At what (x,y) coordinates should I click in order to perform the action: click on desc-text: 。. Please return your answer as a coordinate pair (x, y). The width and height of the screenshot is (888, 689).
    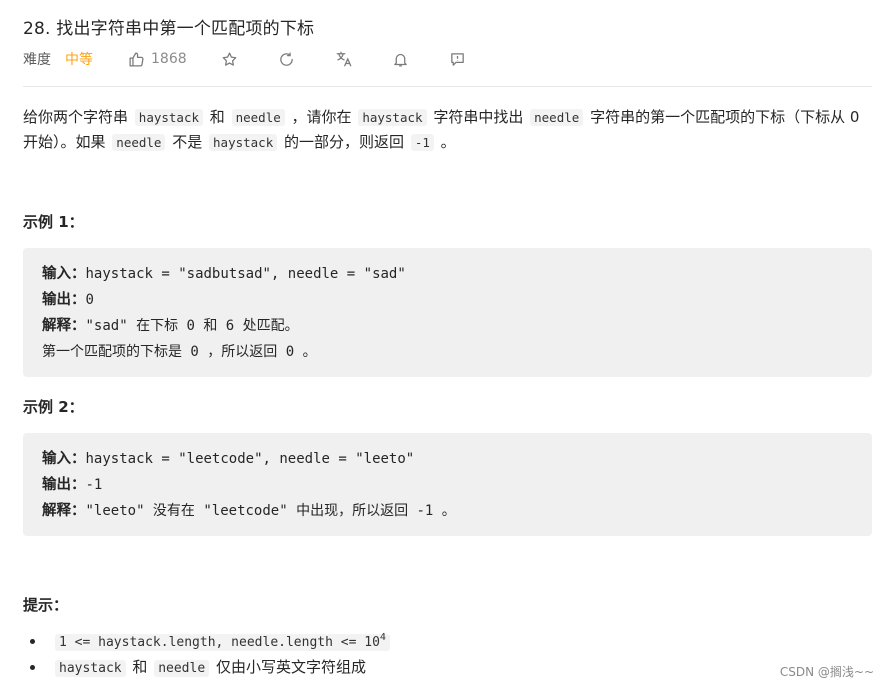
    Looking at the image, I should click on (448, 142).